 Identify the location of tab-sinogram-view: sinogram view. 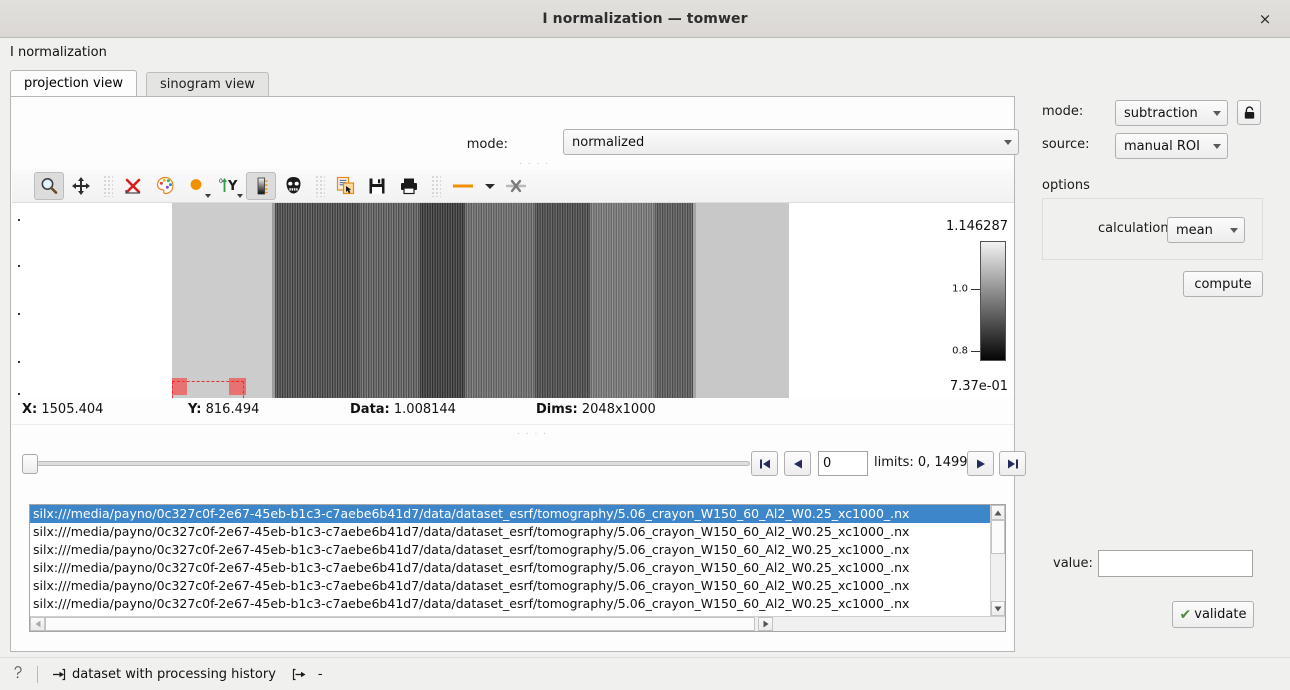
(207, 84).